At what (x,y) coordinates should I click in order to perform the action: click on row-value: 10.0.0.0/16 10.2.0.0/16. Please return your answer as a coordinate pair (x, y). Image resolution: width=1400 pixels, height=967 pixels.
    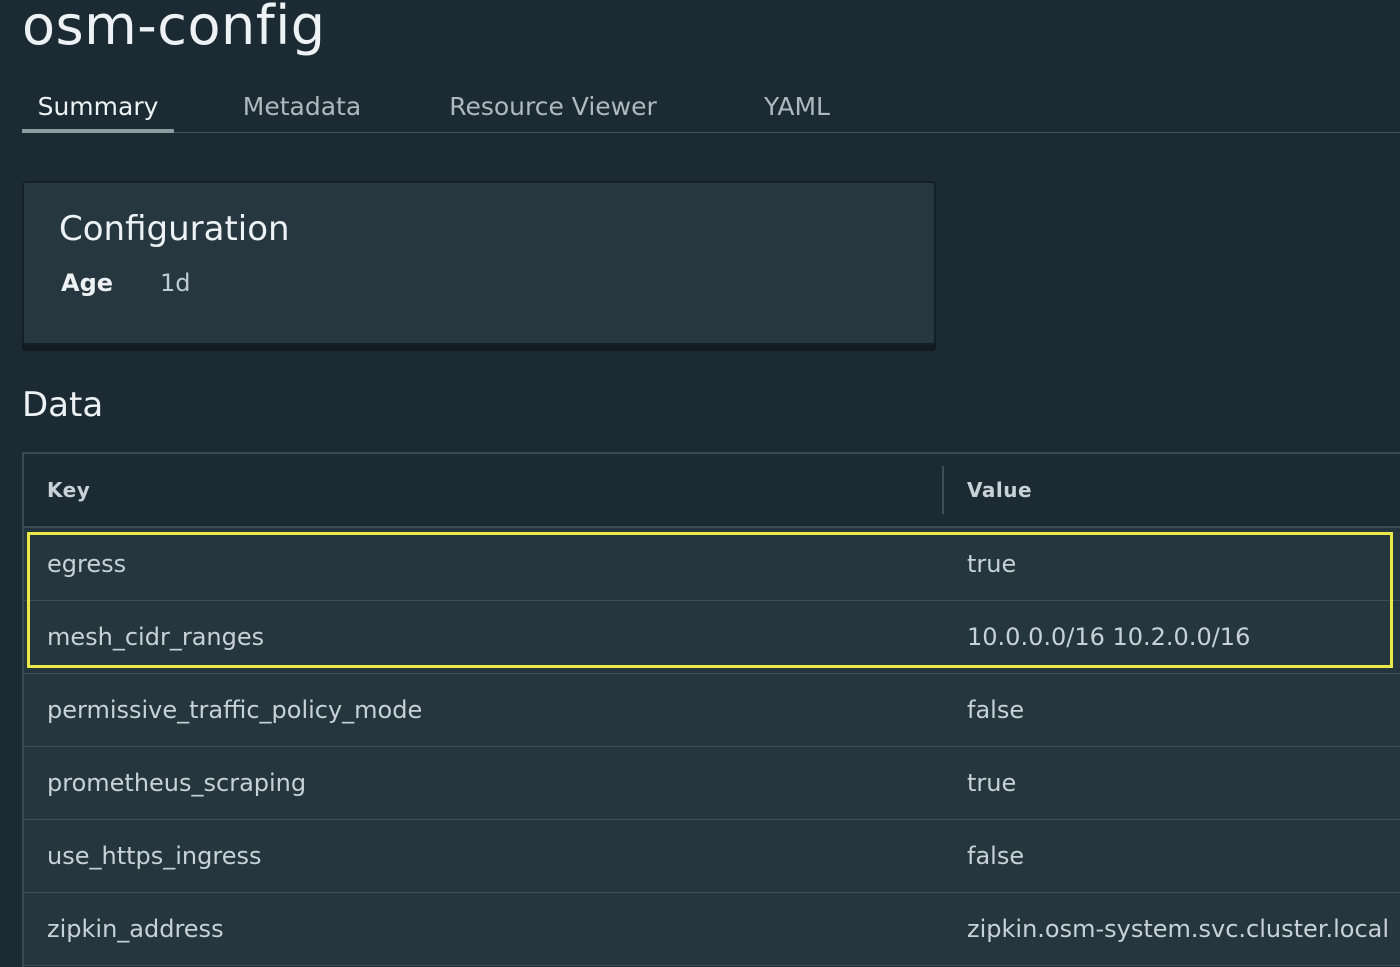
    Looking at the image, I should click on (1109, 637).